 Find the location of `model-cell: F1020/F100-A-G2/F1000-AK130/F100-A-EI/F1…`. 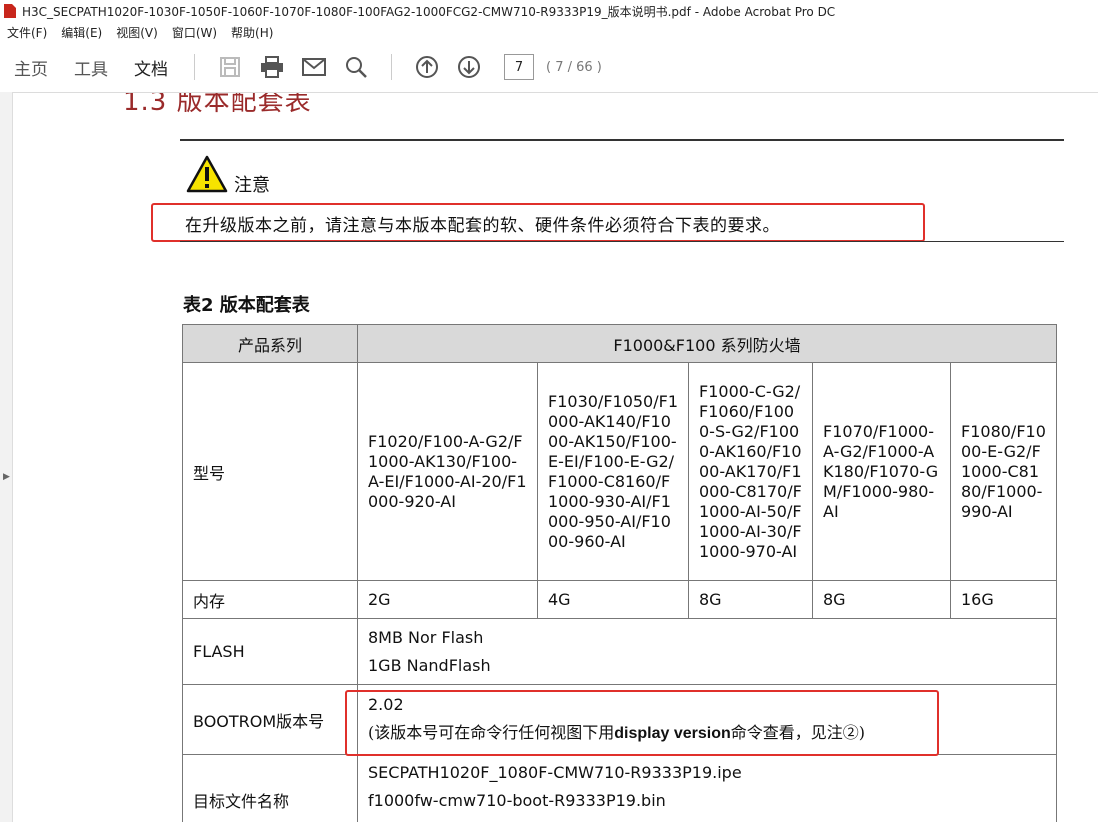

model-cell: F1020/F100-A-G2/F1000-AK130/F100-A-EI/F1… is located at coordinates (447, 471).